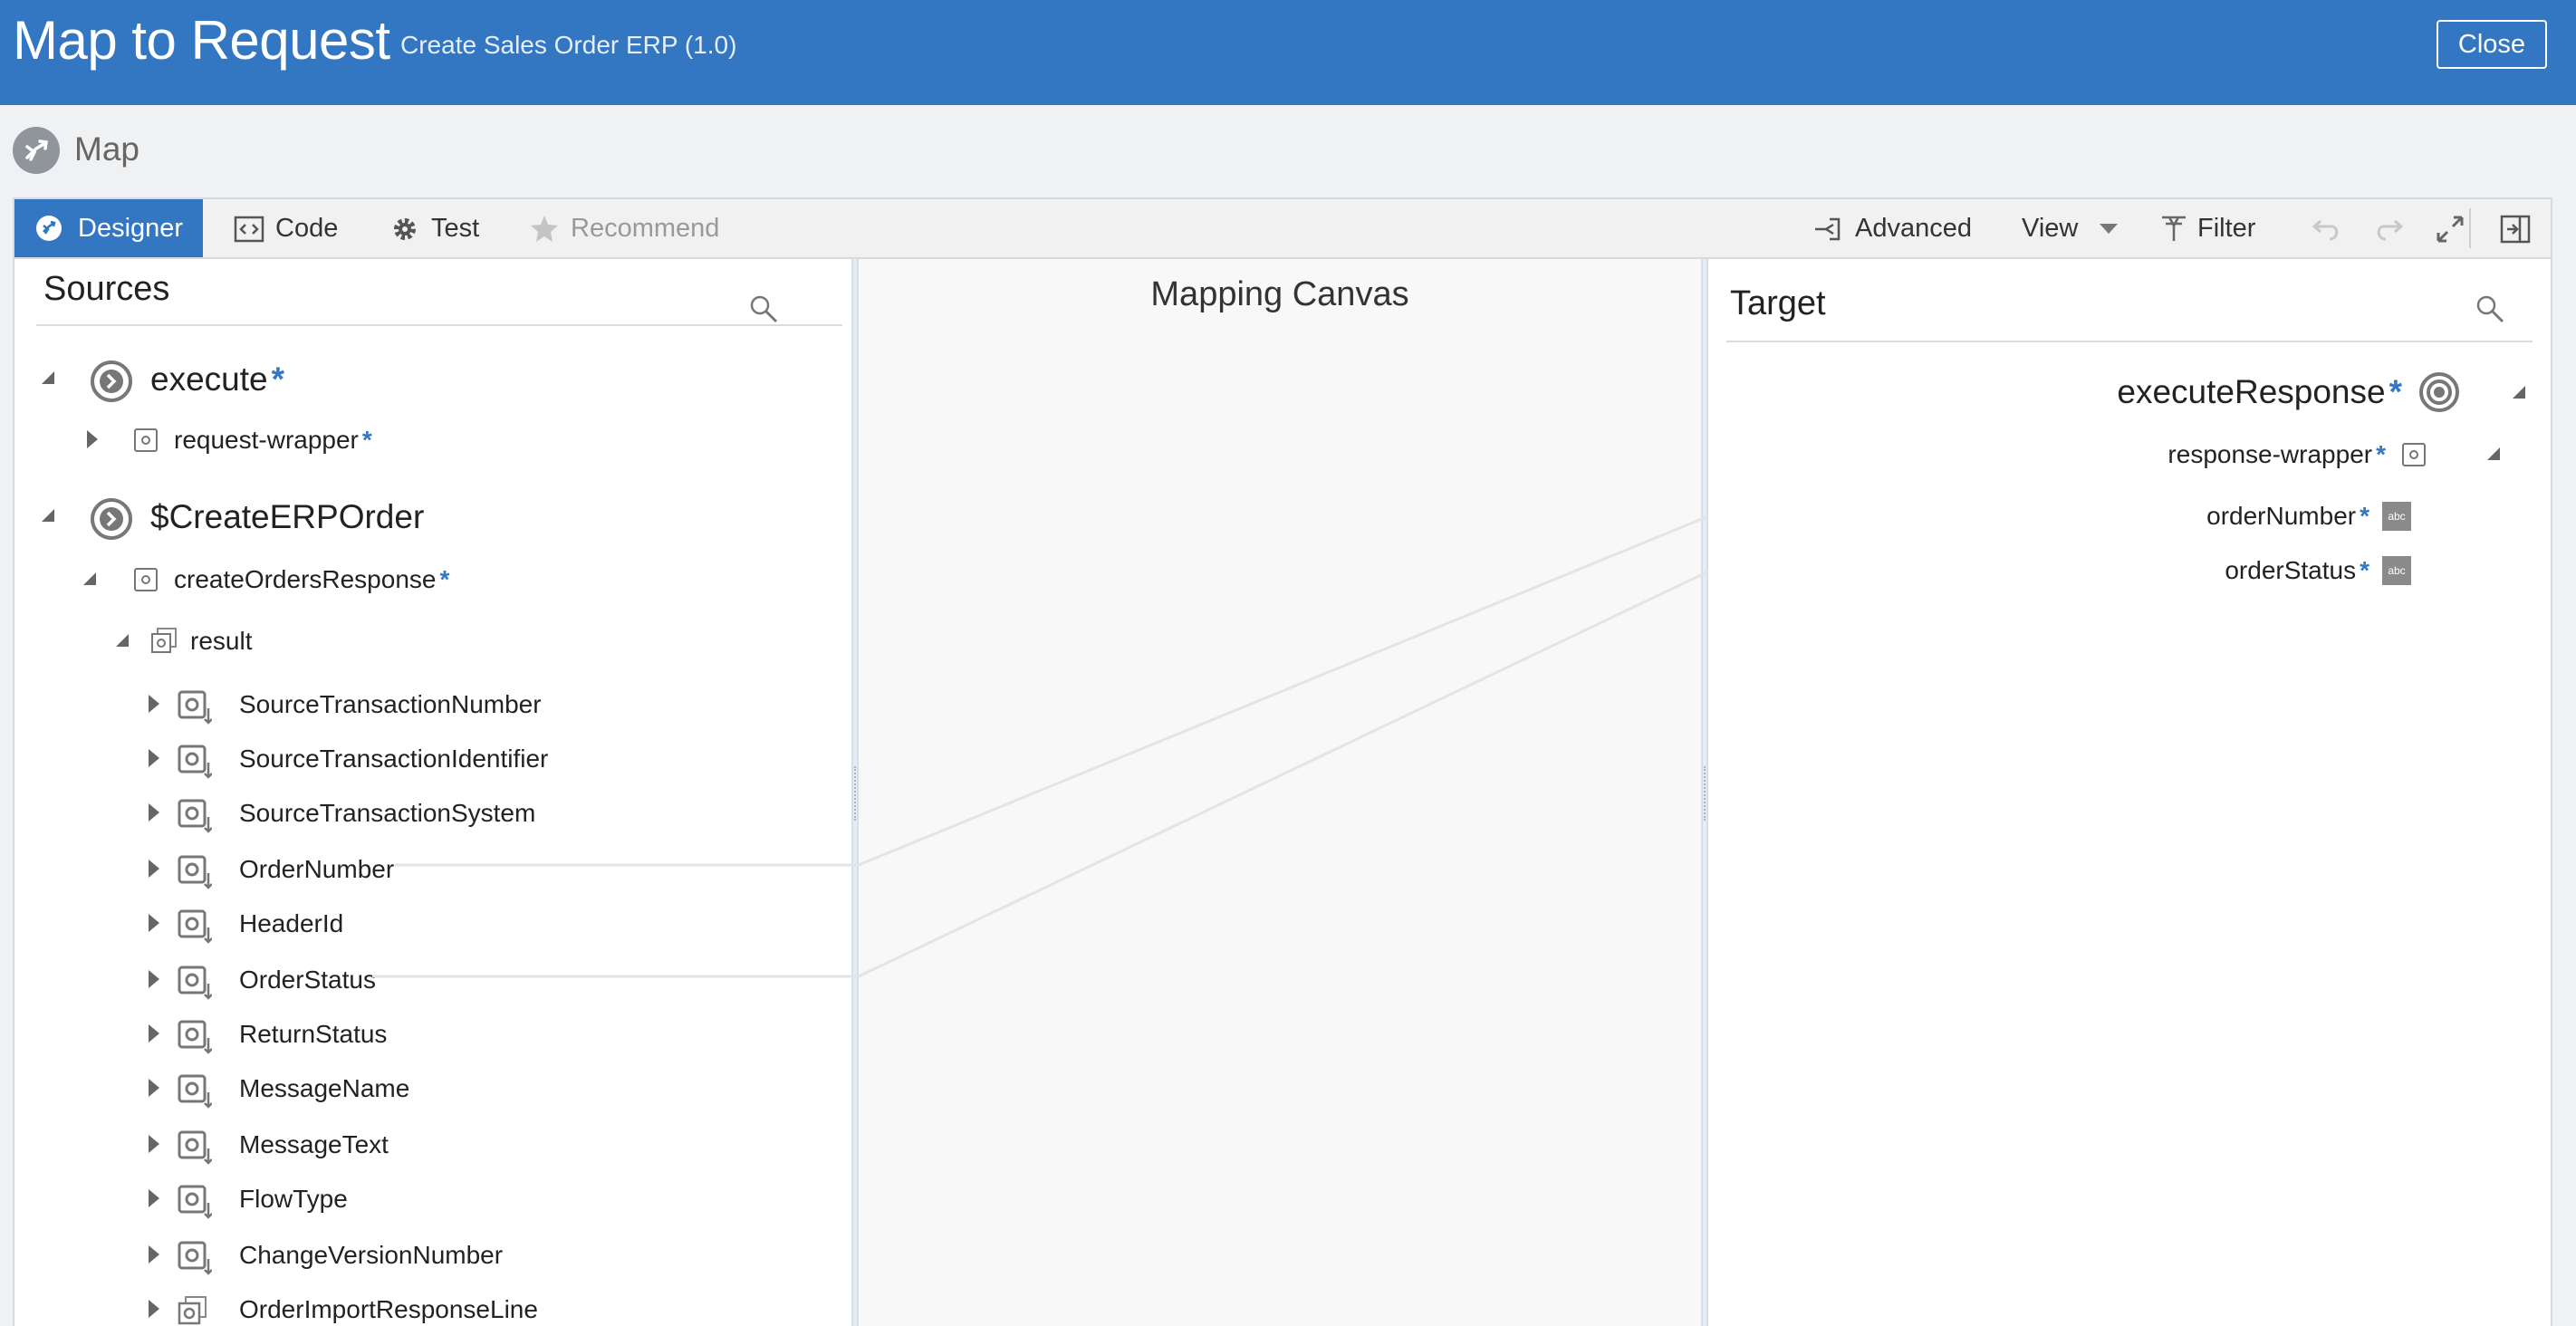 This screenshot has width=2576, height=1326. What do you see at coordinates (2251, 391) in the screenshot?
I see `tree-node-label: executeResponse` at bounding box center [2251, 391].